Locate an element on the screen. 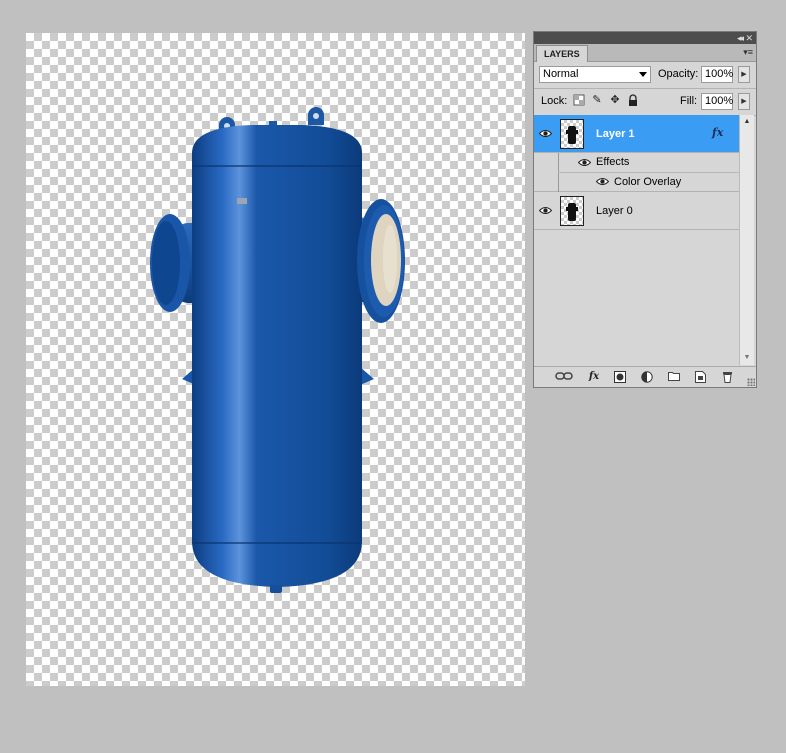  effect-color-overlay-row: Color Overlay is located at coordinates (637, 182).